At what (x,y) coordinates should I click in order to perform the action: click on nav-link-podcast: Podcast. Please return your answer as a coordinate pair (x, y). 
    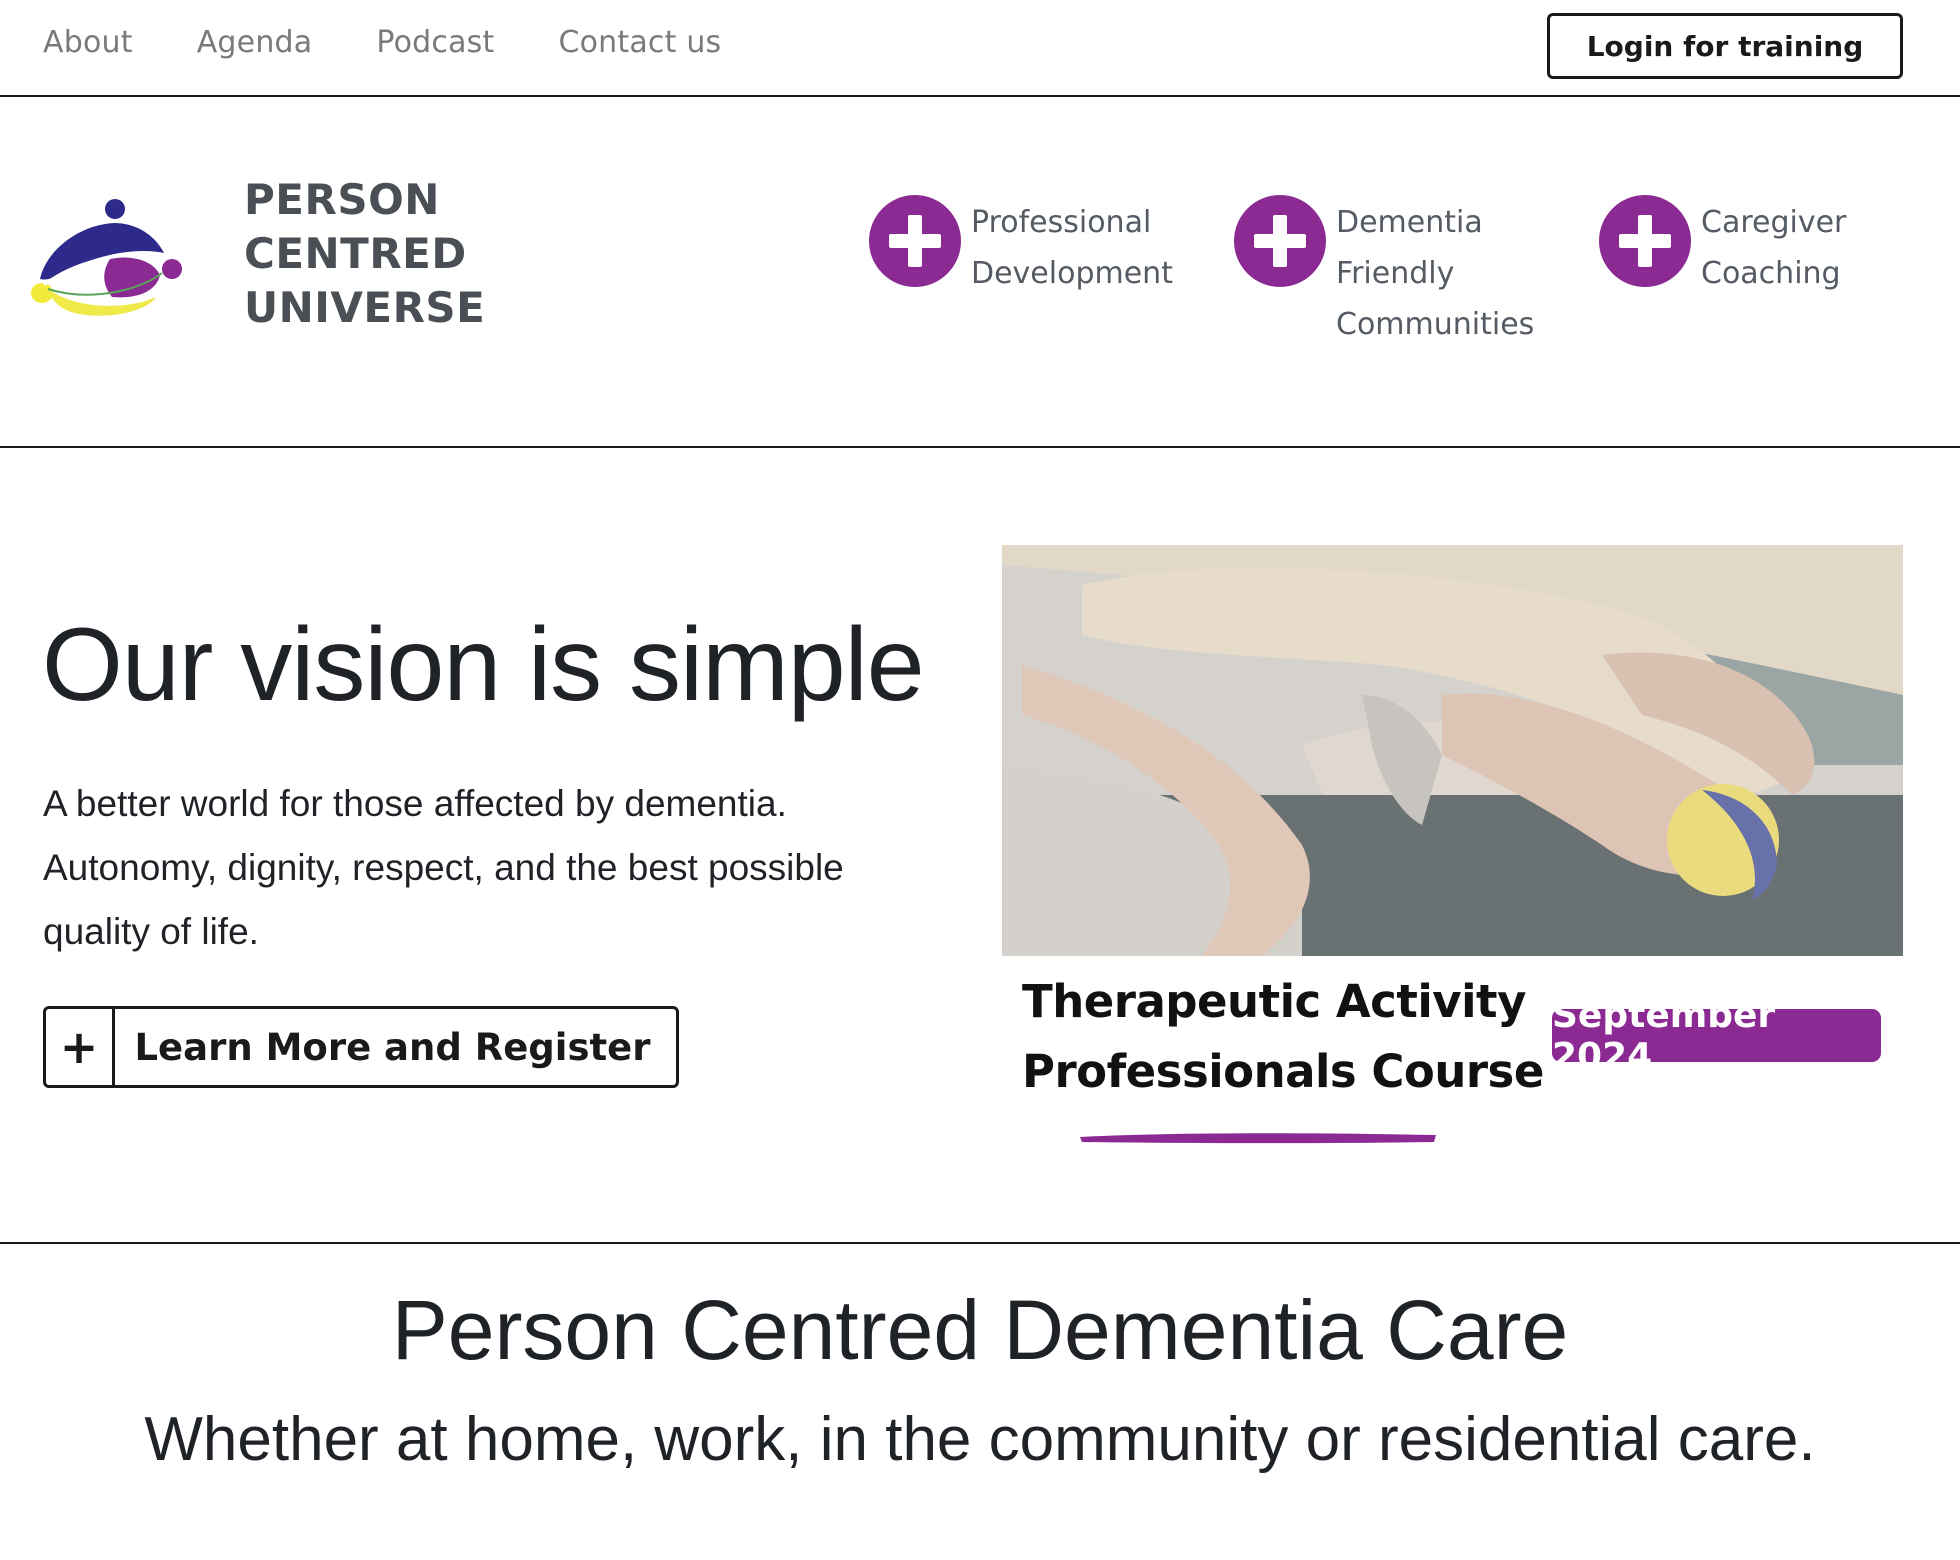
    Looking at the image, I should click on (435, 42).